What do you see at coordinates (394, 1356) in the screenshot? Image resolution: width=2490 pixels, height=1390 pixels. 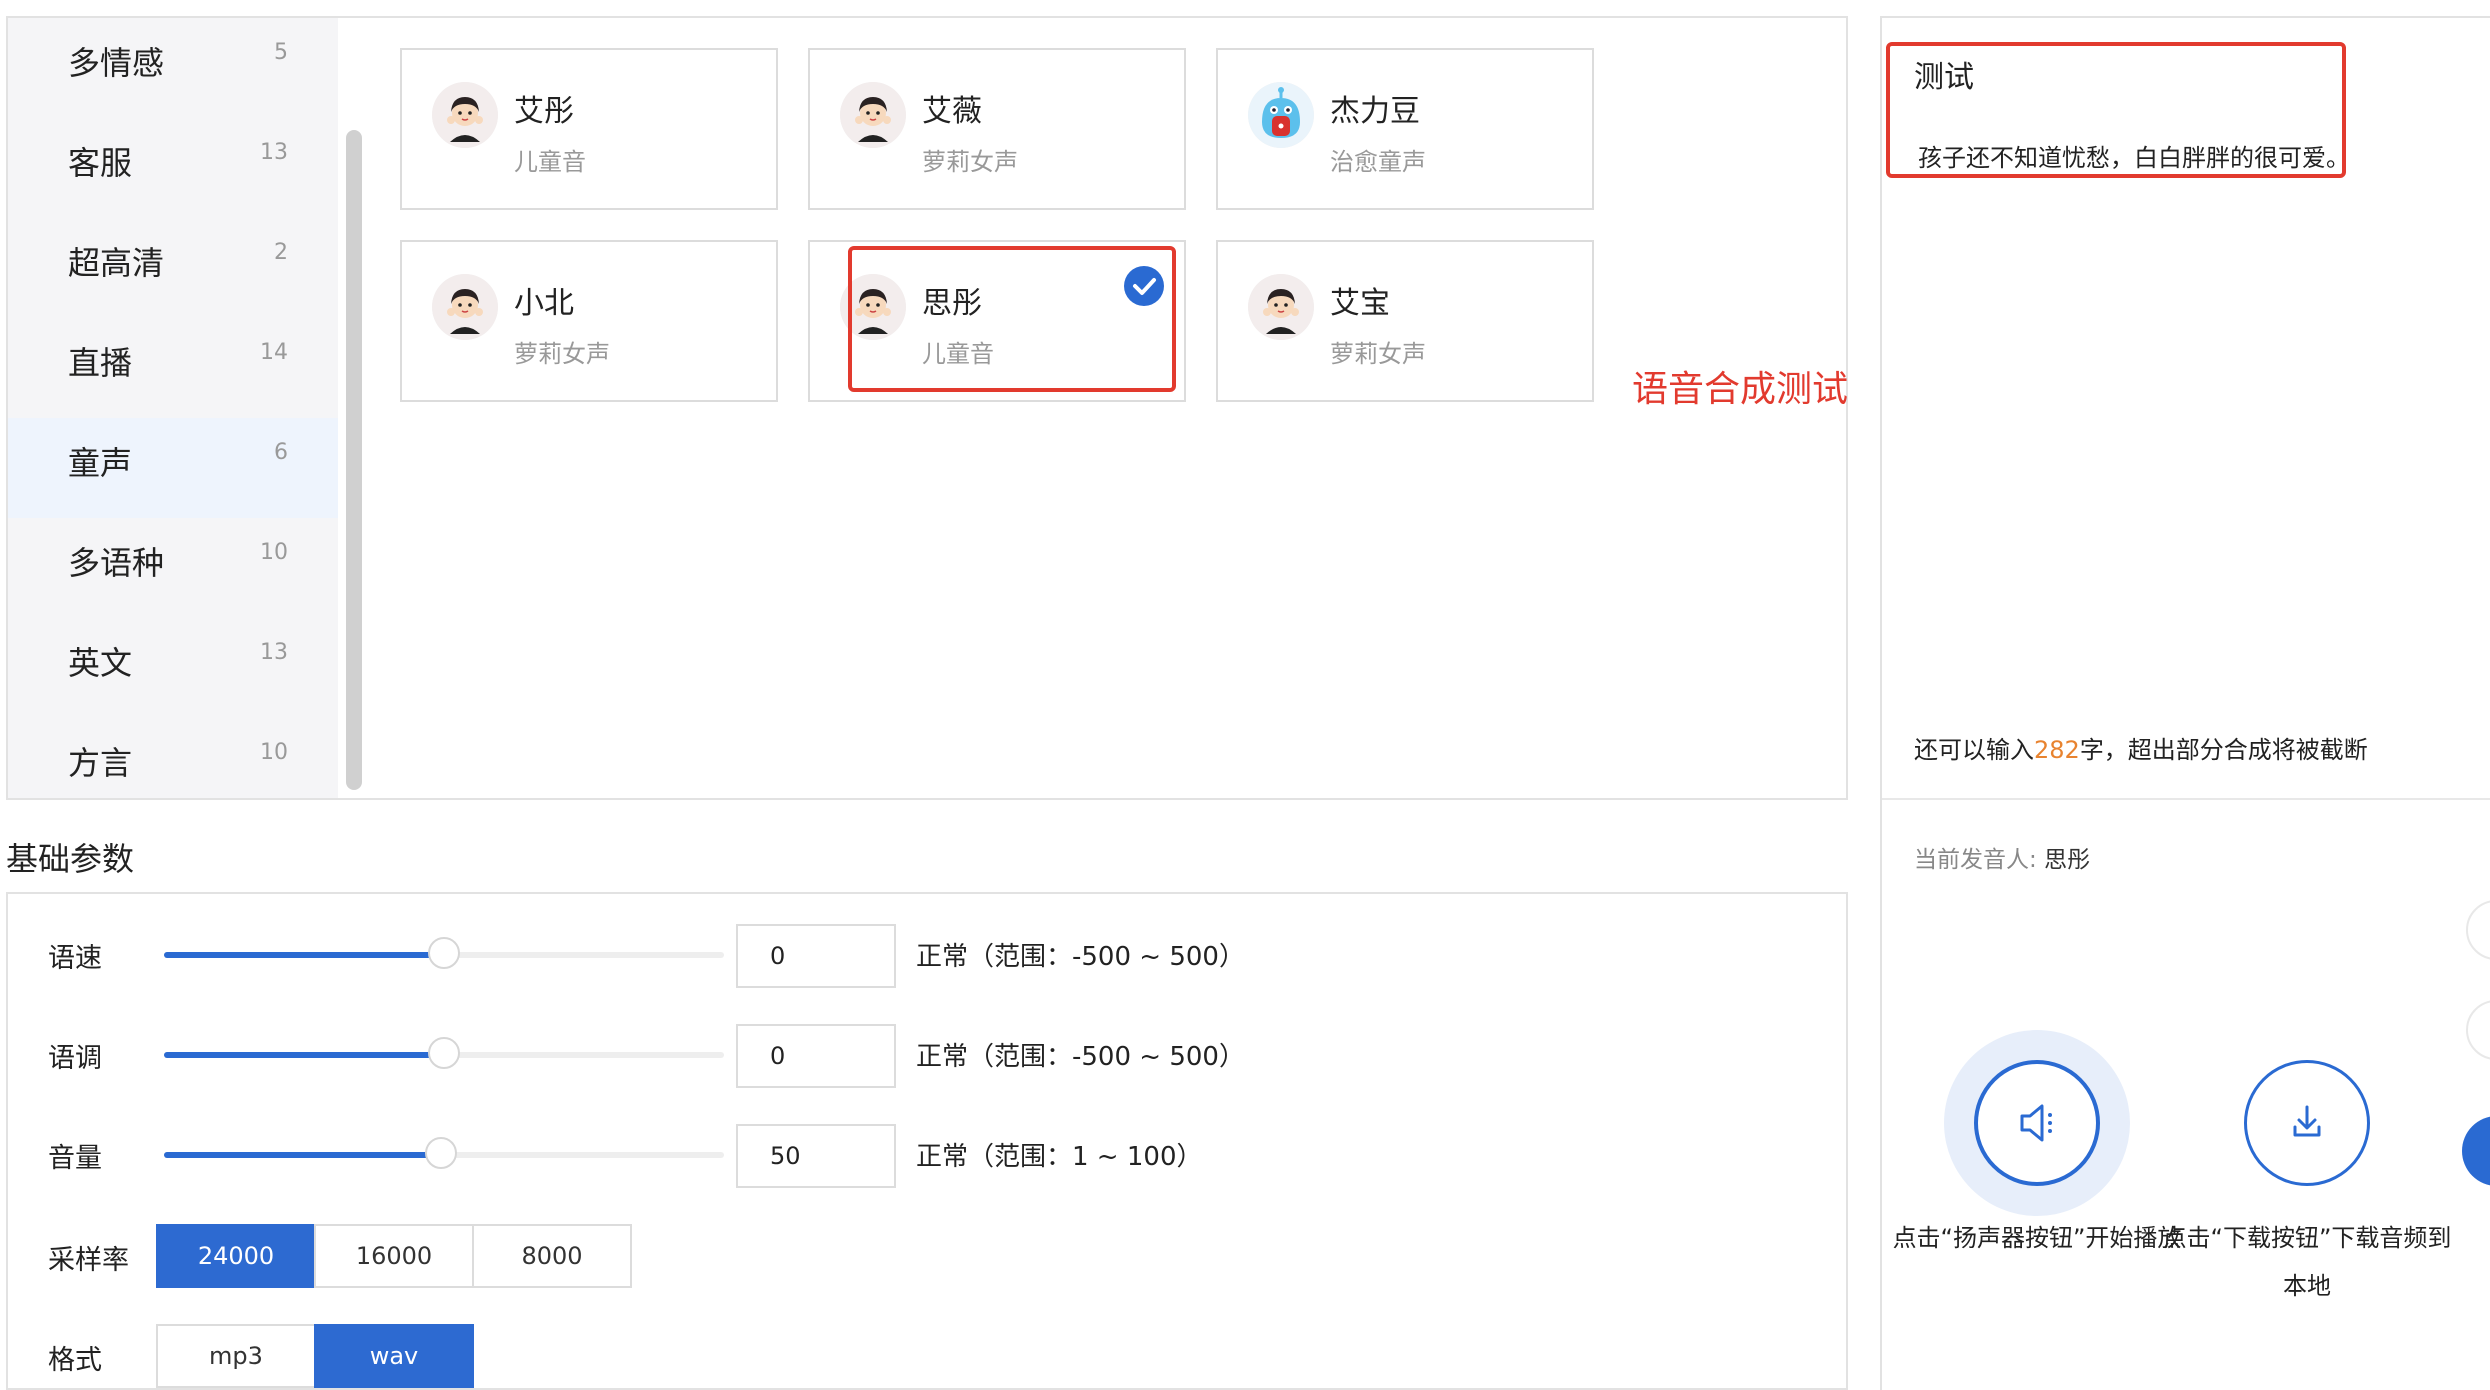 I see `format-option: wav` at bounding box center [394, 1356].